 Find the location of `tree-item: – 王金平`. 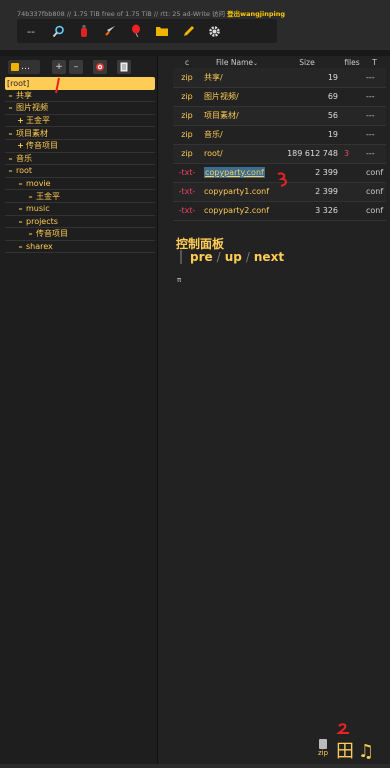

tree-item: – 王金平 is located at coordinates (80, 196).